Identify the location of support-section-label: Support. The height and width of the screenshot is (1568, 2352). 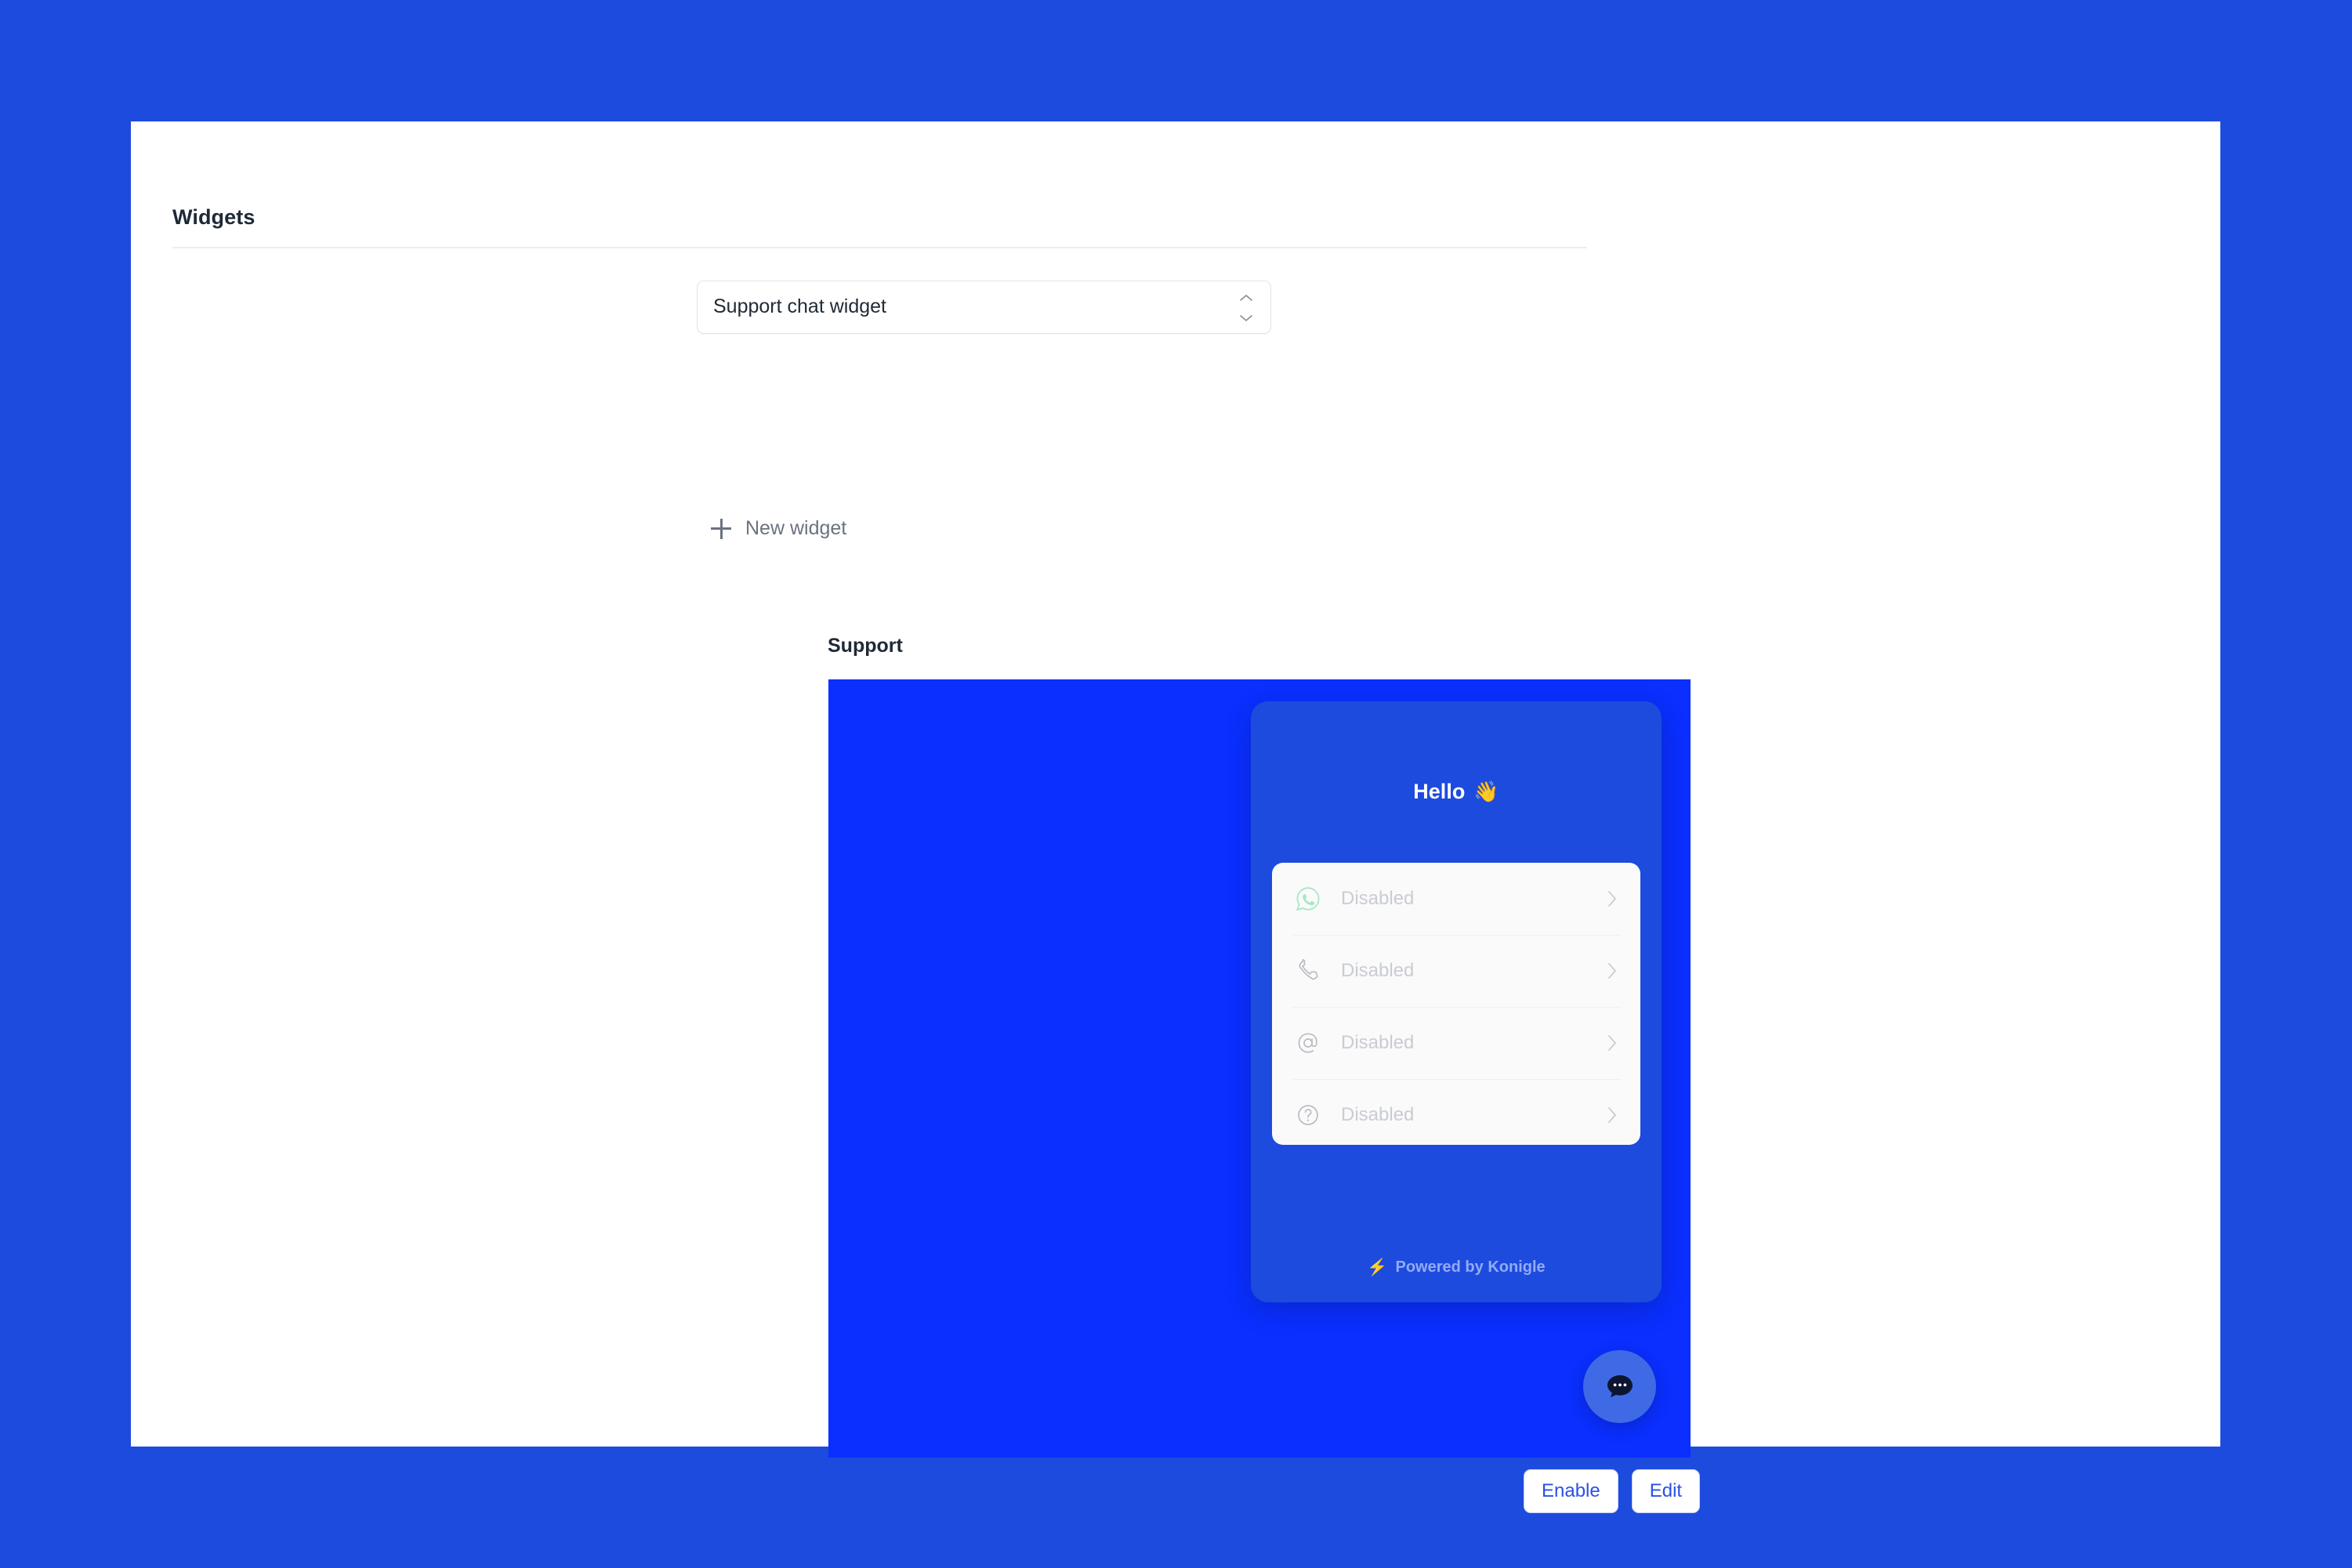
(865, 646).